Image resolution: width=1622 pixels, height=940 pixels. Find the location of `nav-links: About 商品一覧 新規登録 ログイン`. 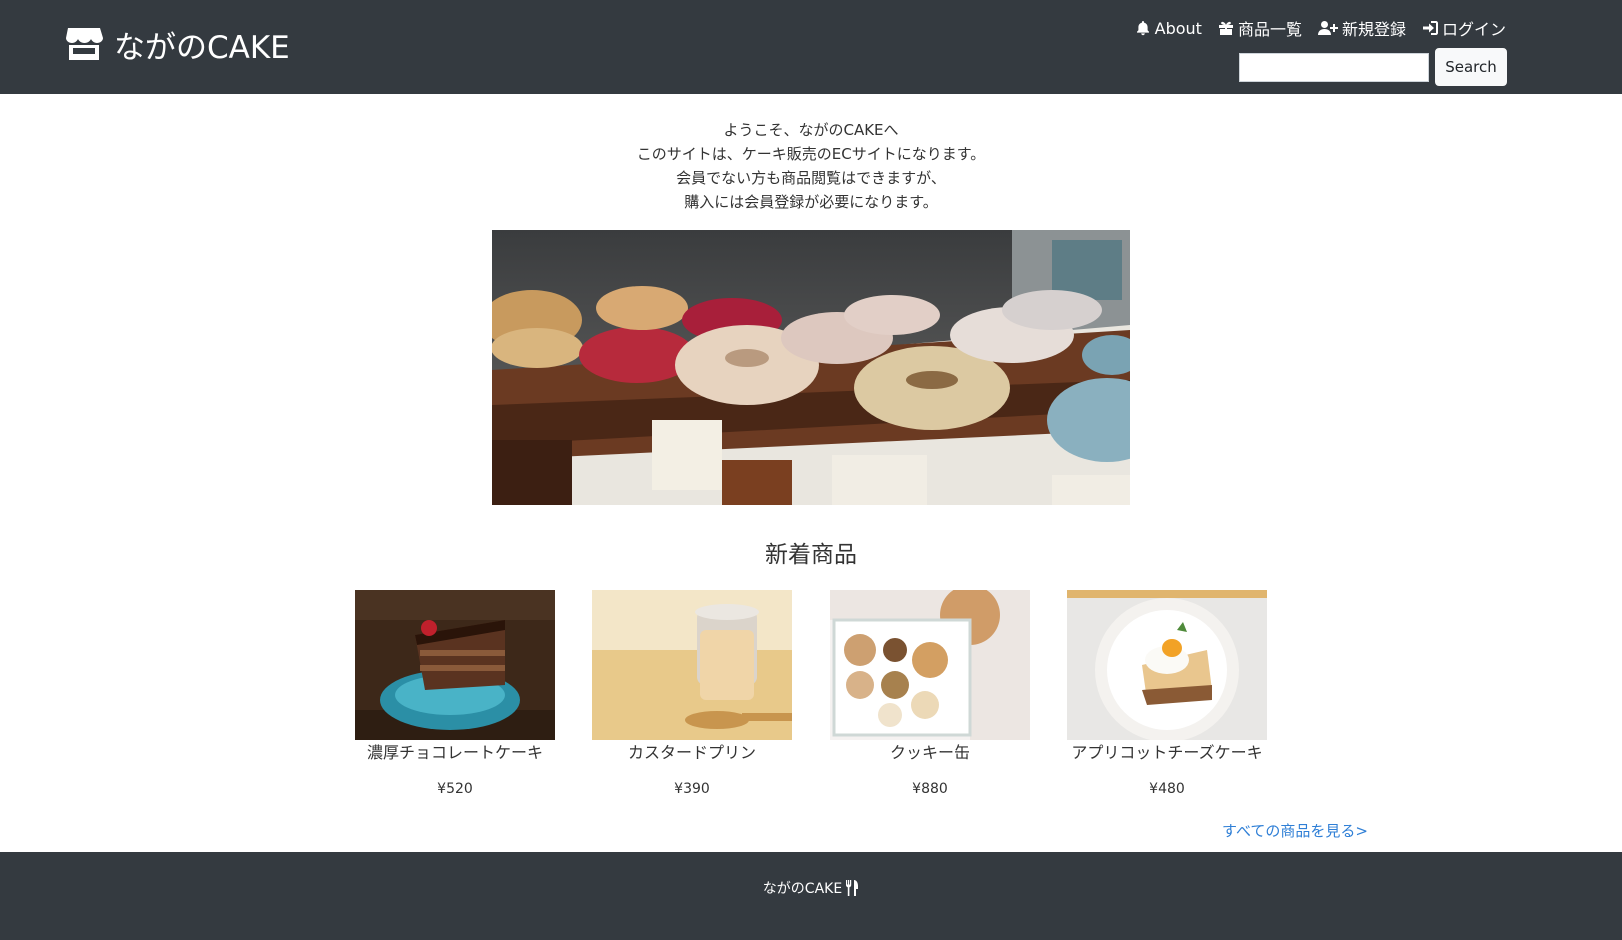

nav-links: About 商品一覧 新規登録 ログイン is located at coordinates (1312, 28).